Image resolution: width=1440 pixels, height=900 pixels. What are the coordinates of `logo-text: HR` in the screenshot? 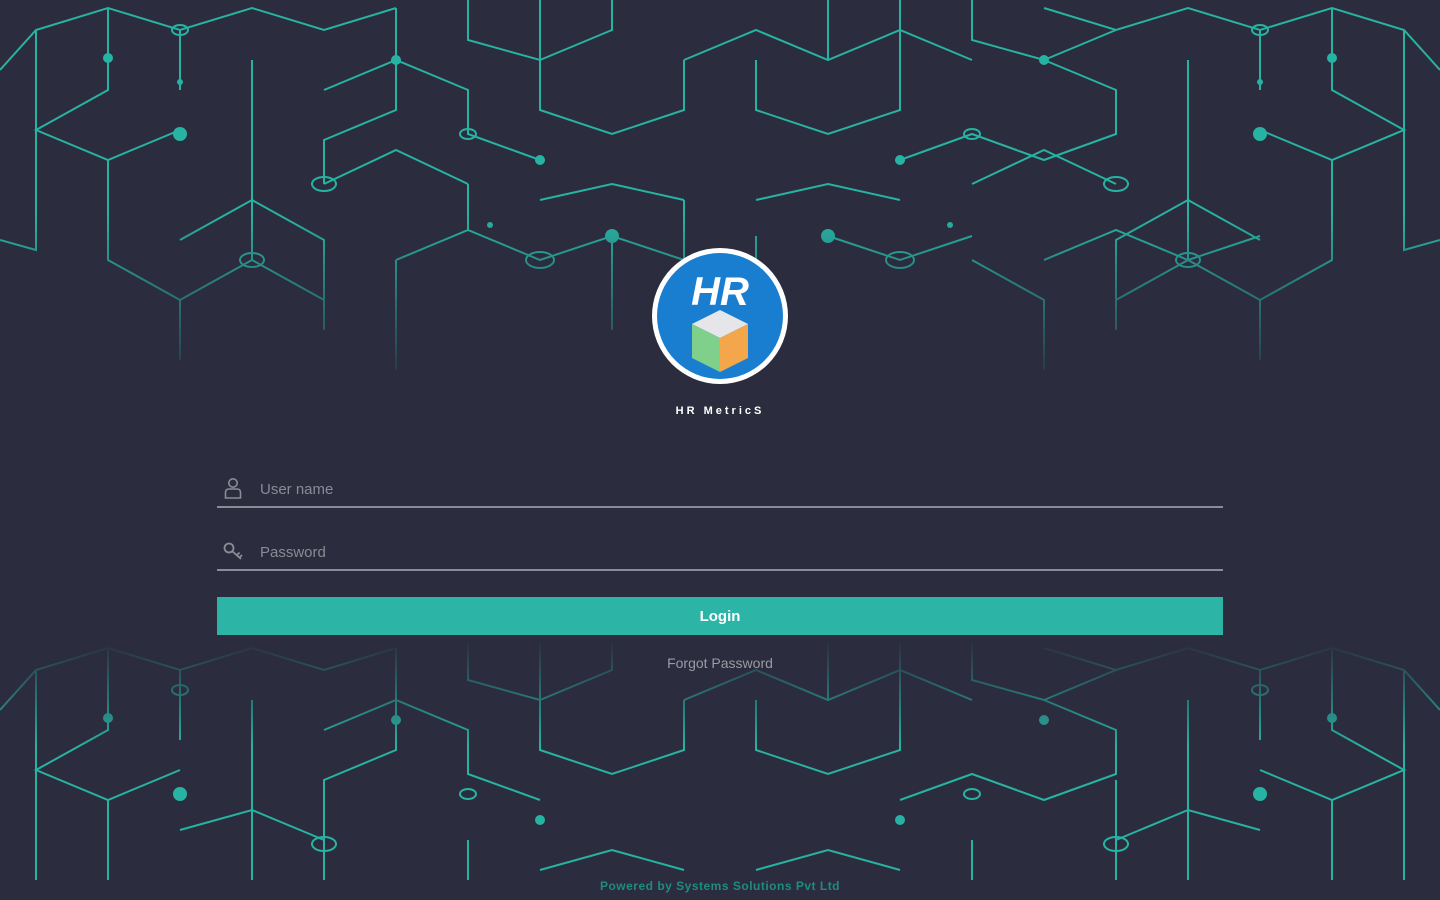 It's located at (720, 292).